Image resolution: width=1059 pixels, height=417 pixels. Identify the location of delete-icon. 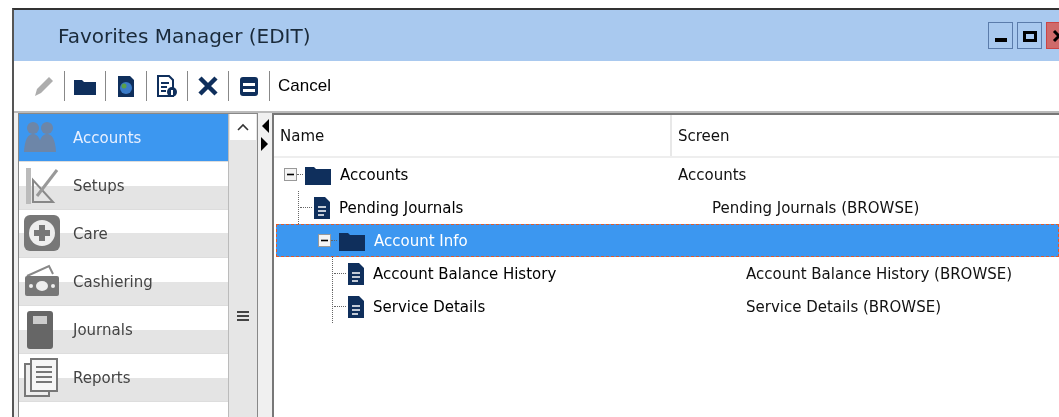
(208, 86).